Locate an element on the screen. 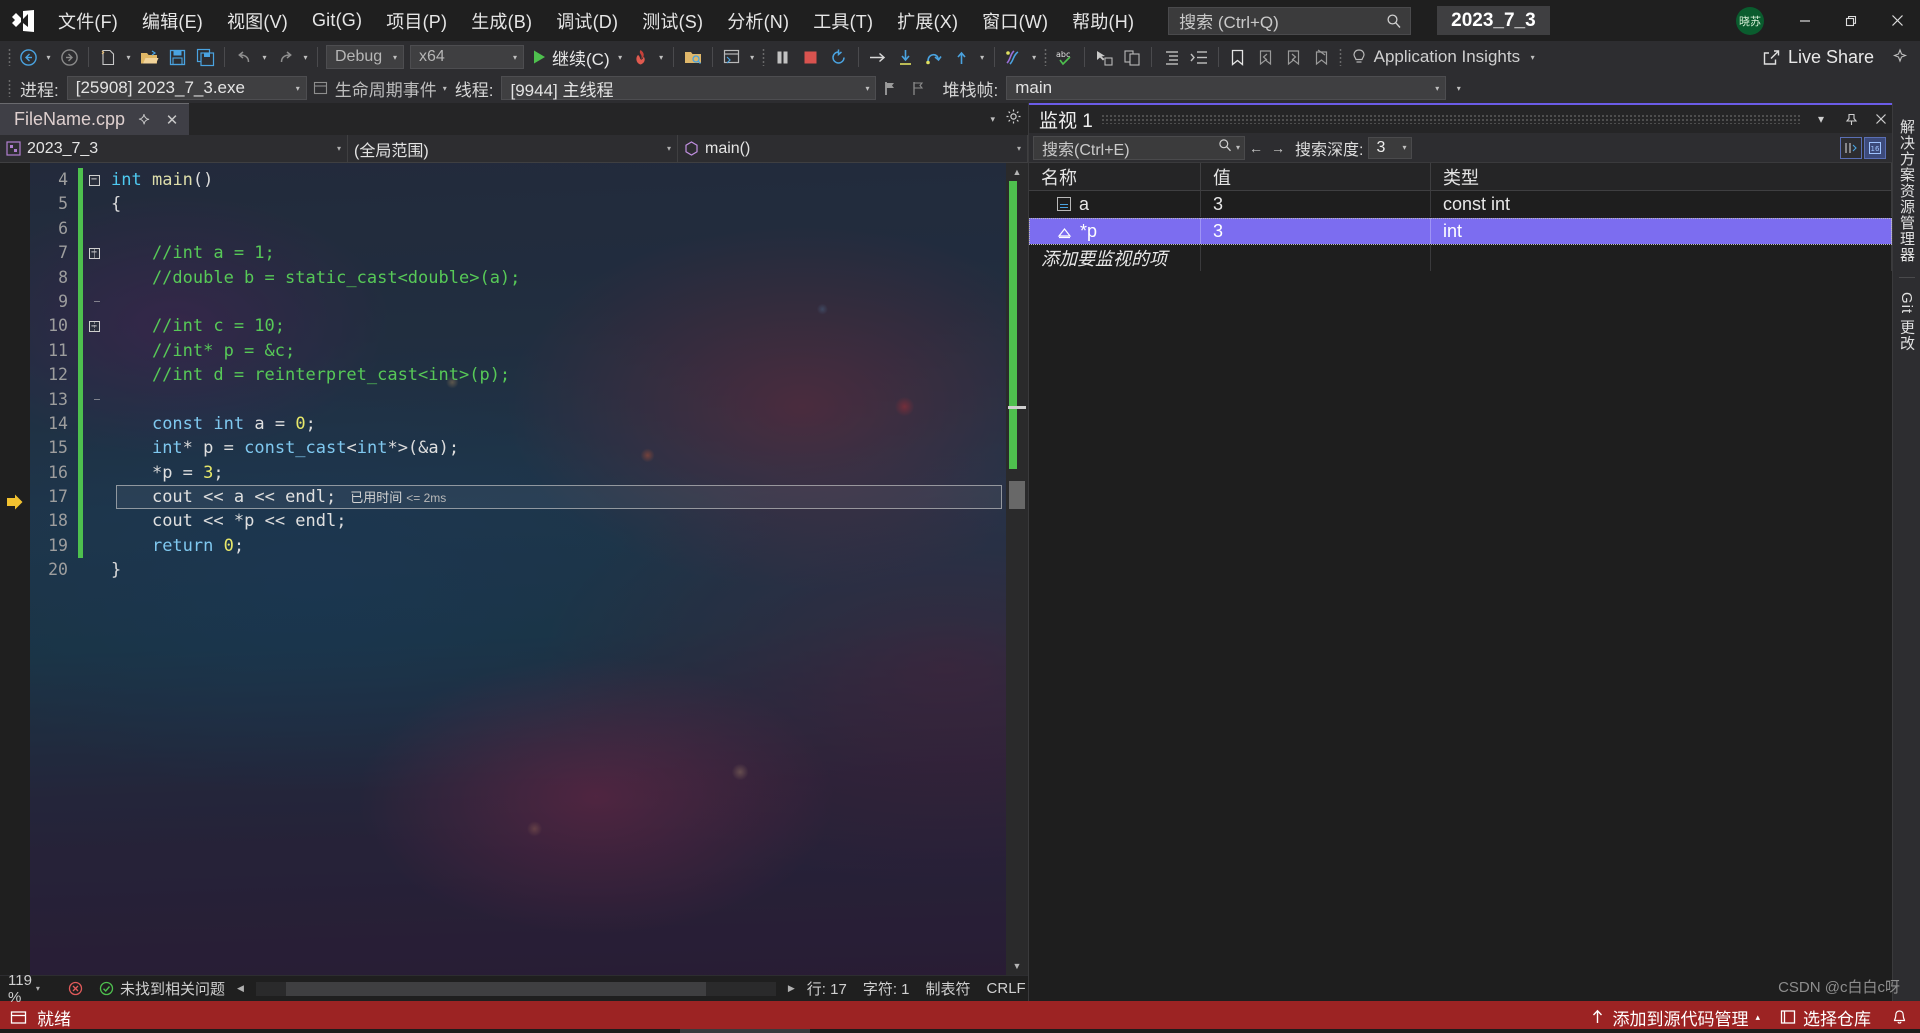  new-file-dropdown-icon: ▾ is located at coordinates (128, 57).